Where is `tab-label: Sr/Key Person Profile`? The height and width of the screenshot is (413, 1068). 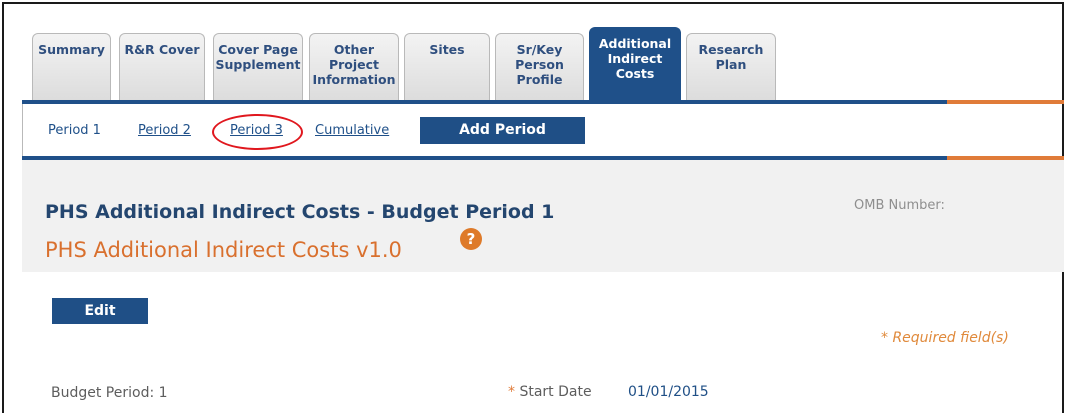 tab-label: Sr/Key Person Profile is located at coordinates (539, 64).